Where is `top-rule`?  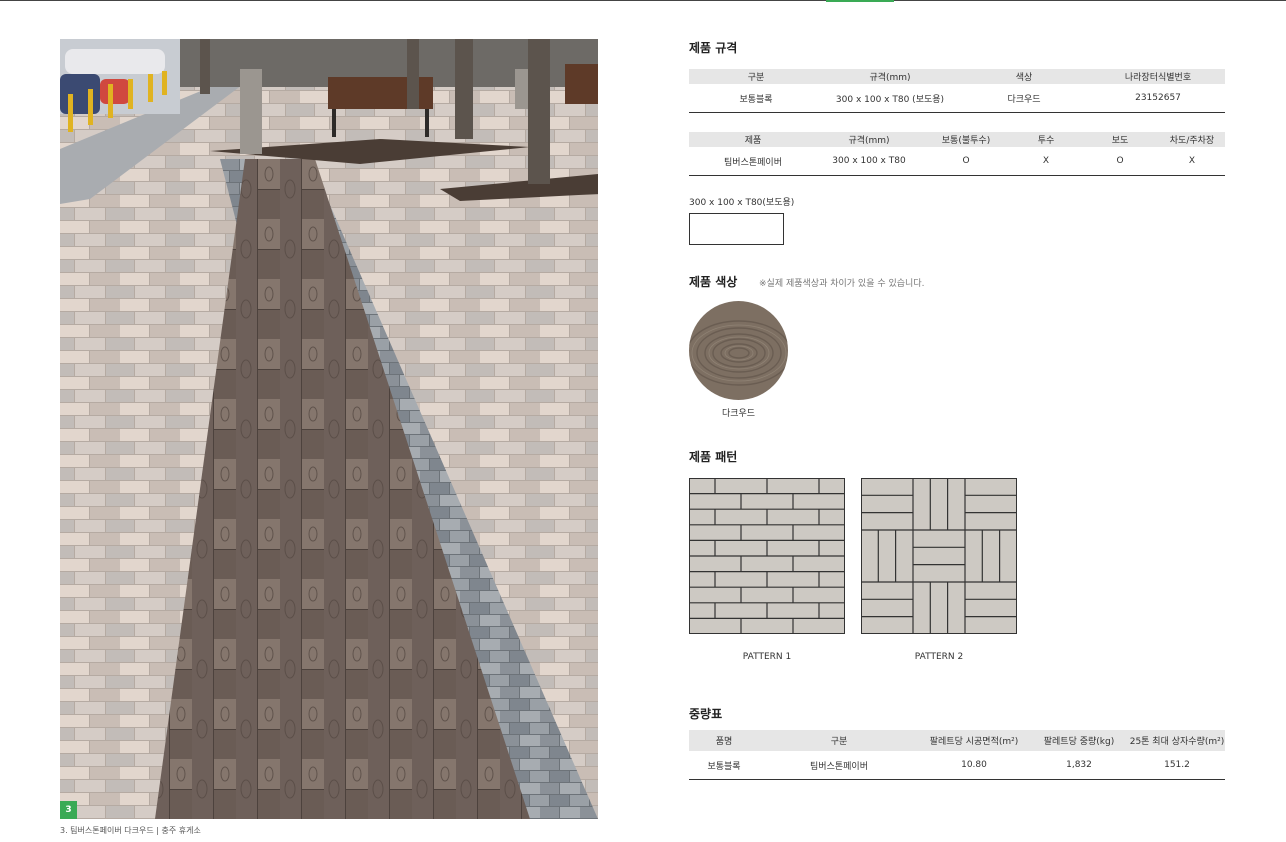 top-rule is located at coordinates (643, 0).